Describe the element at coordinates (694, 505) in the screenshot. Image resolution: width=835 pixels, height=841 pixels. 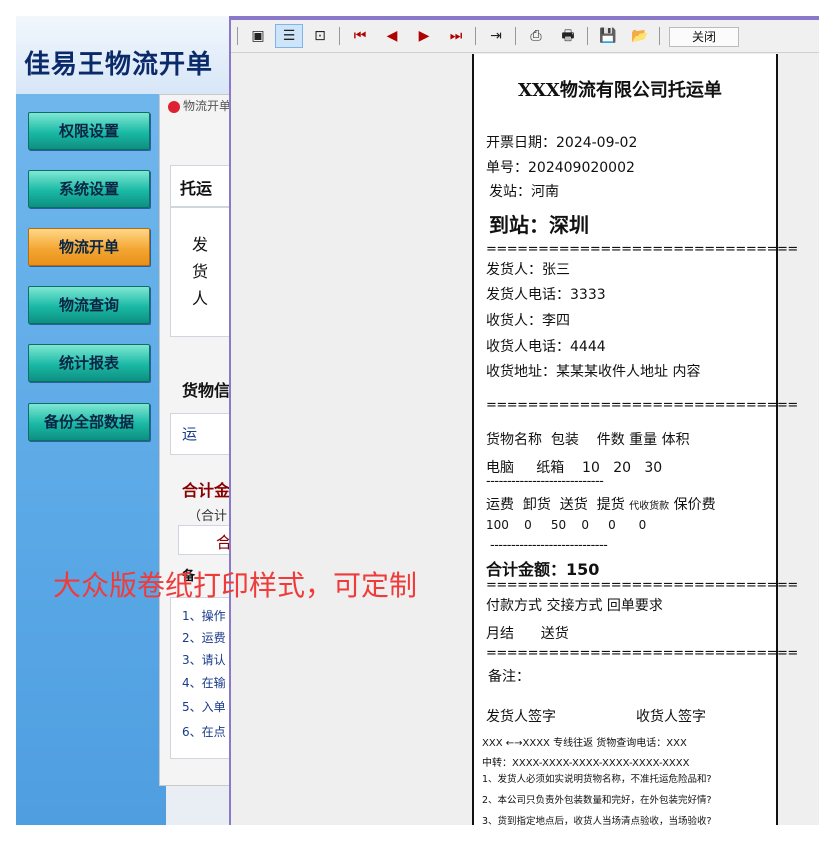
I see `receipt-fee-header-c: 保价费` at that location.